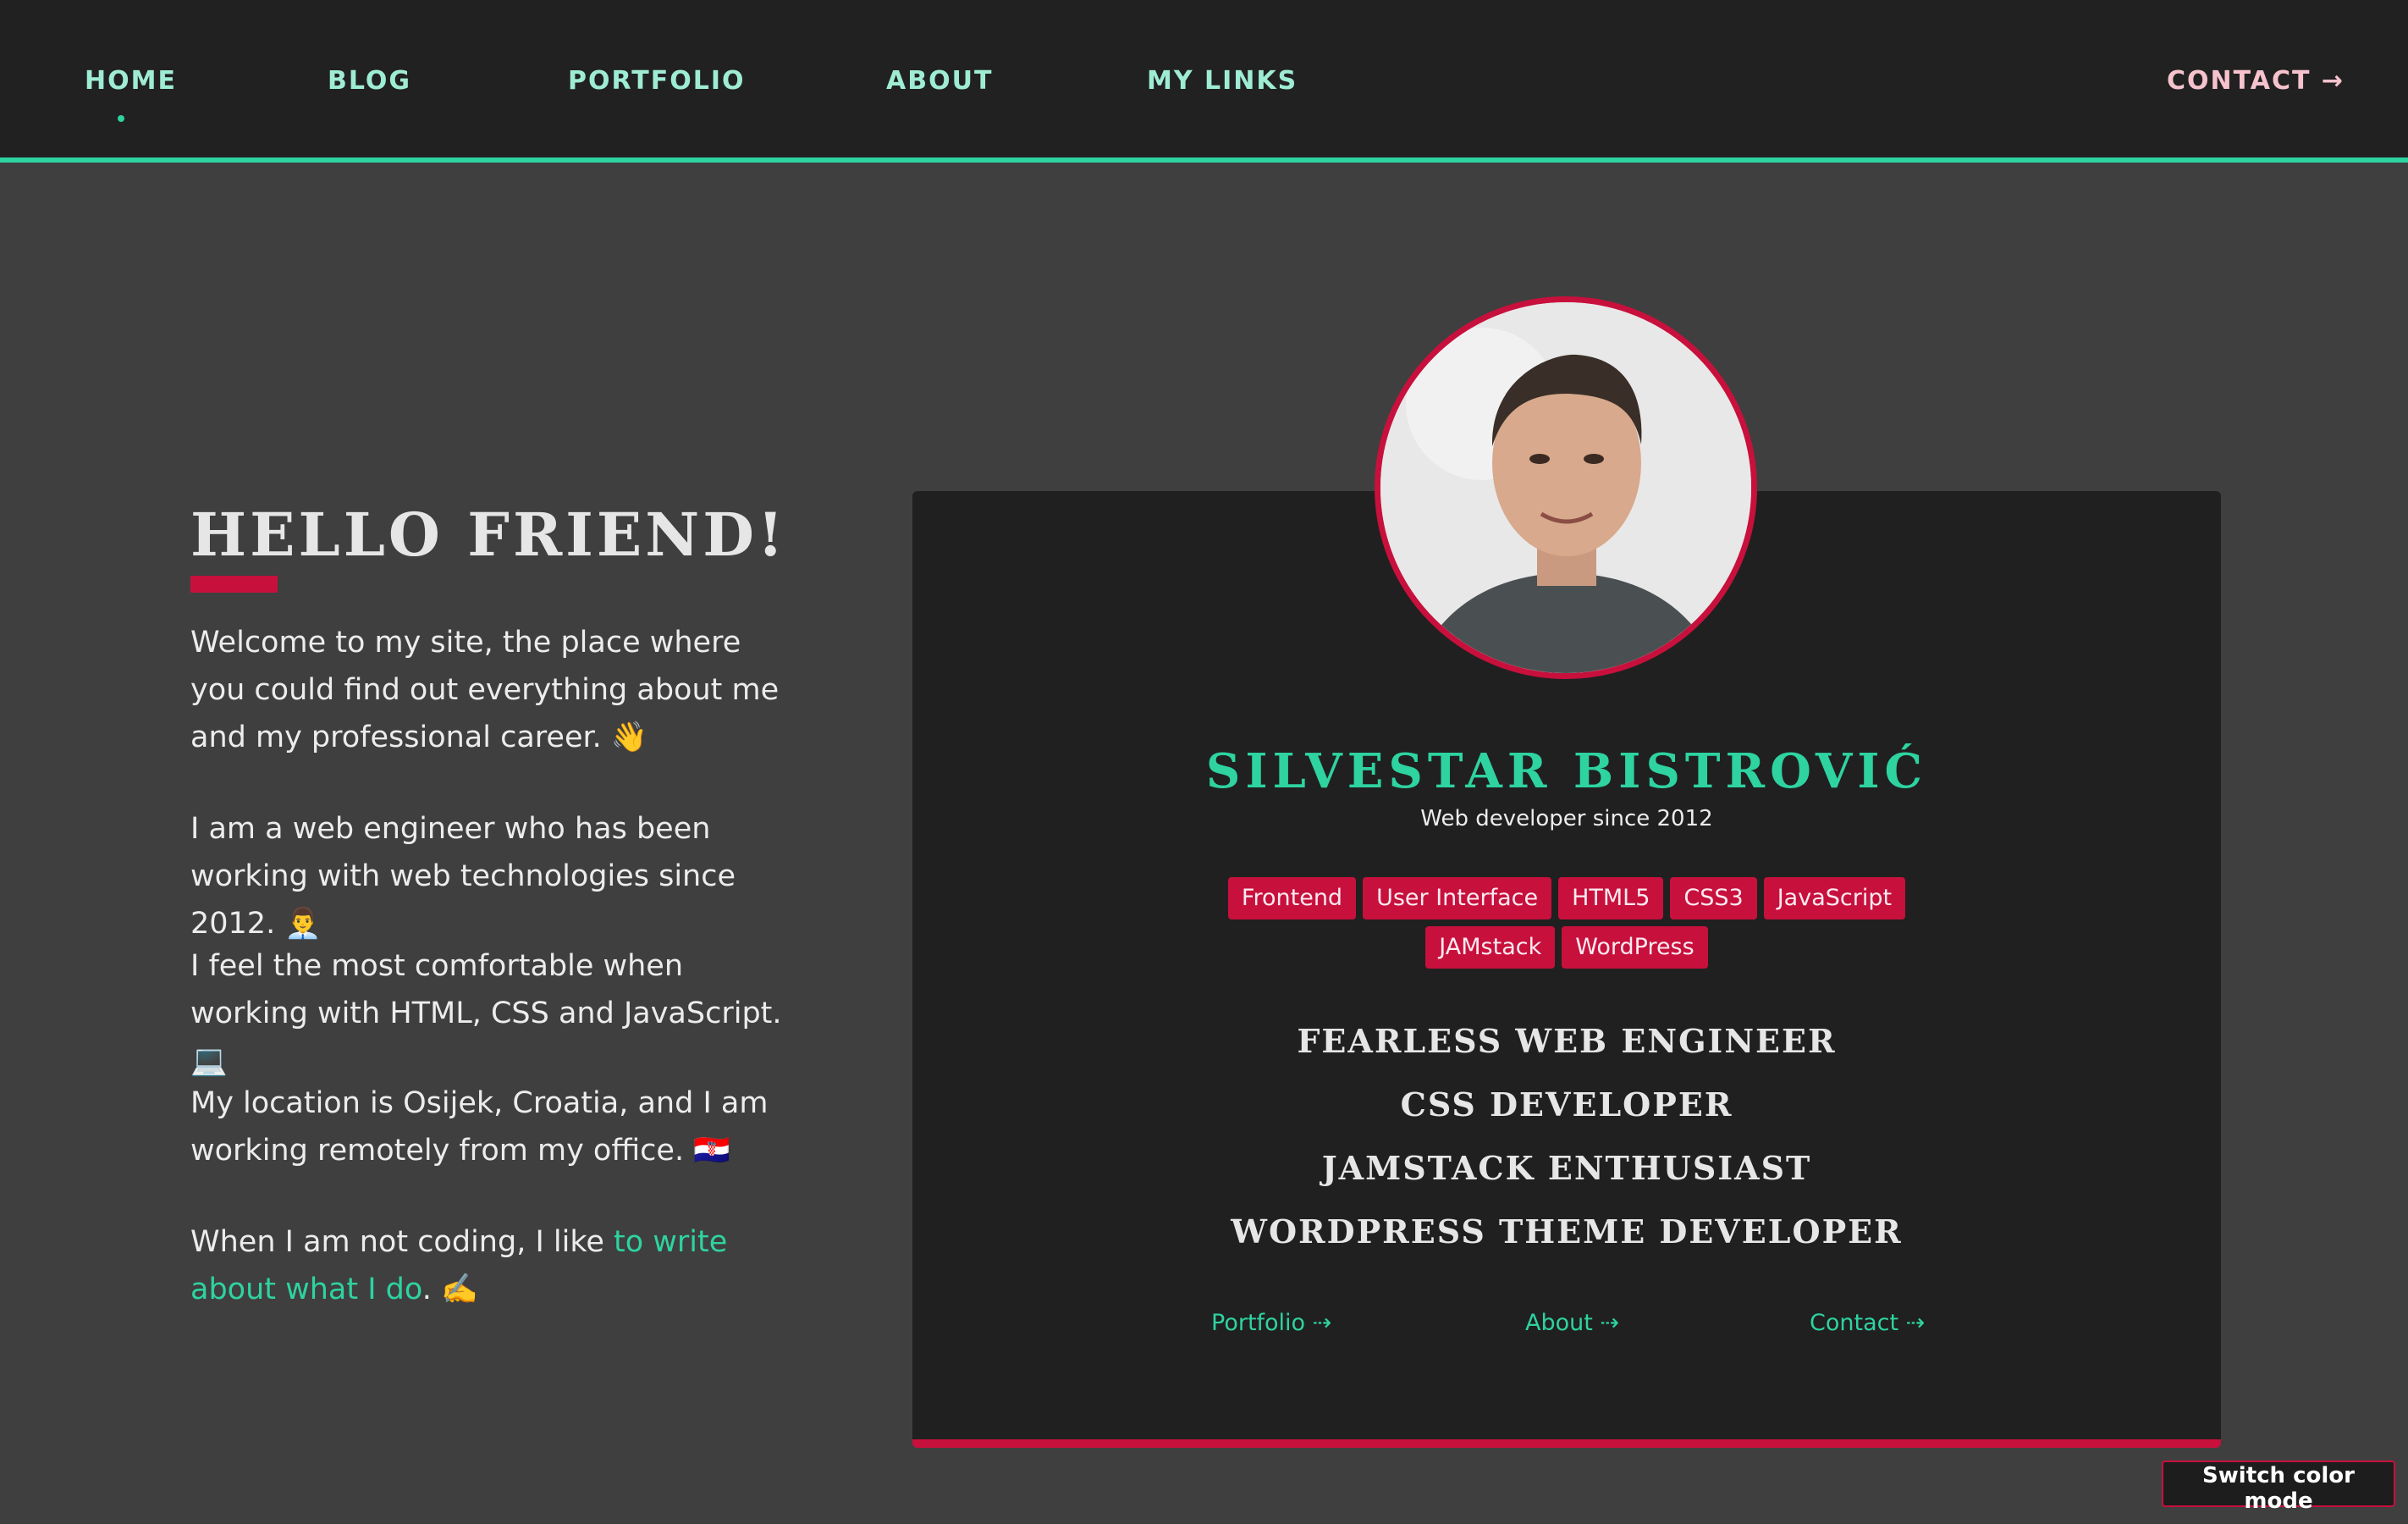 The width and height of the screenshot is (2408, 1524). What do you see at coordinates (940, 81) in the screenshot?
I see `nav-about: ABOUT` at bounding box center [940, 81].